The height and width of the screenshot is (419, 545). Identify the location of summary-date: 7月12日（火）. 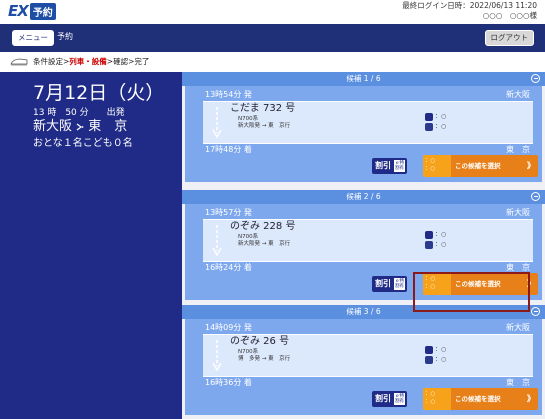
(99, 93).